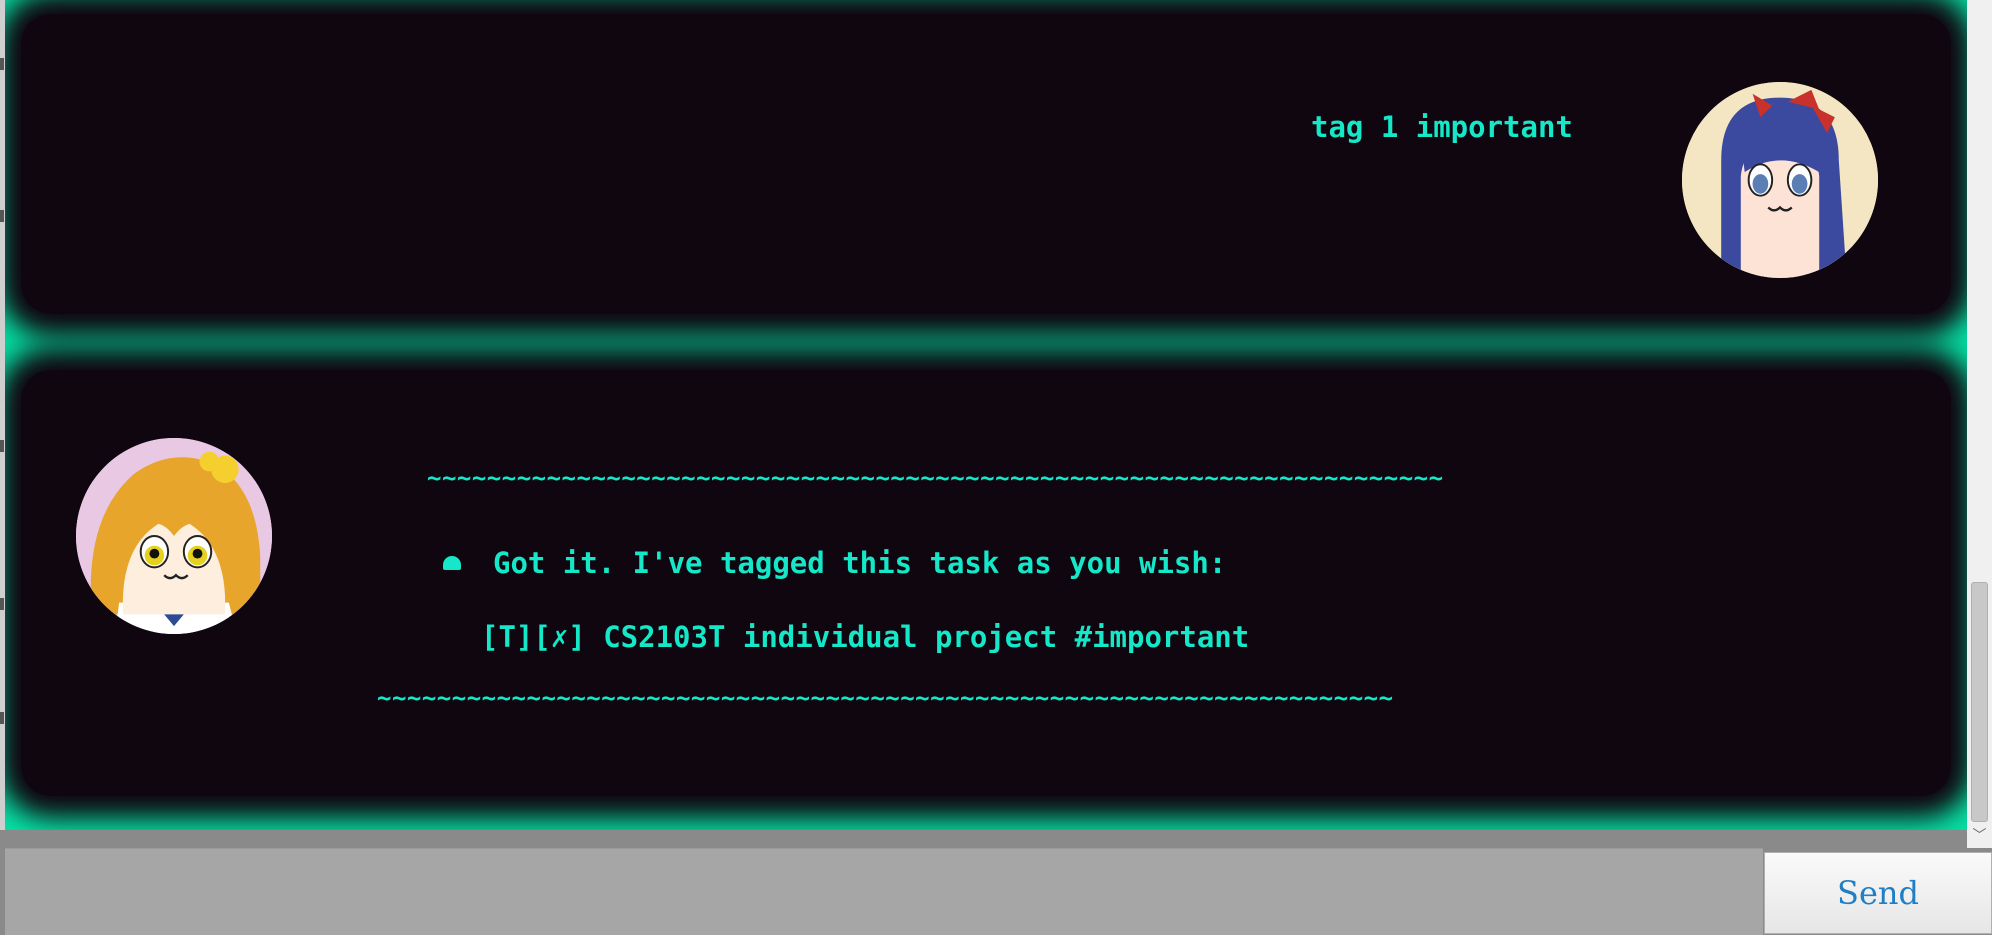 The height and width of the screenshot is (935, 1992). Describe the element at coordinates (884, 891) in the screenshot. I see `user-input-field` at that location.